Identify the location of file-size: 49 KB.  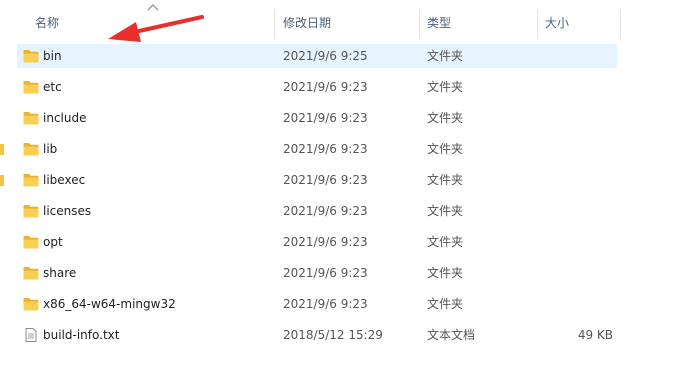
(595, 335).